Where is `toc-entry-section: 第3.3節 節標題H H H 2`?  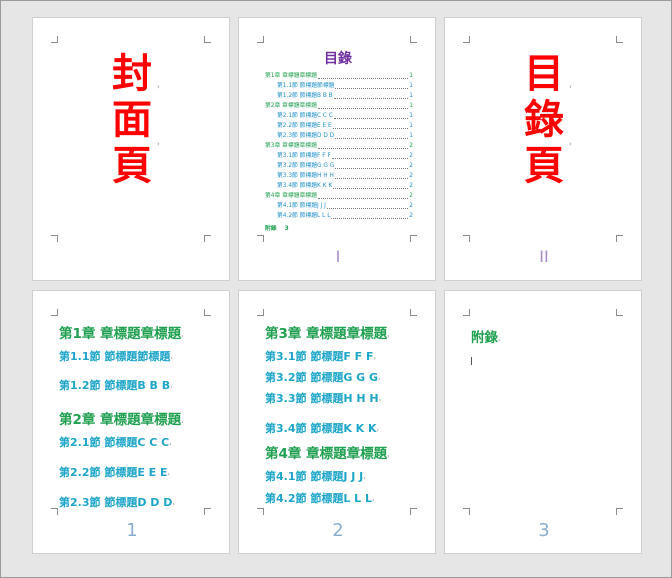 toc-entry-section: 第3.3節 節標題H H H 2 is located at coordinates (339, 176).